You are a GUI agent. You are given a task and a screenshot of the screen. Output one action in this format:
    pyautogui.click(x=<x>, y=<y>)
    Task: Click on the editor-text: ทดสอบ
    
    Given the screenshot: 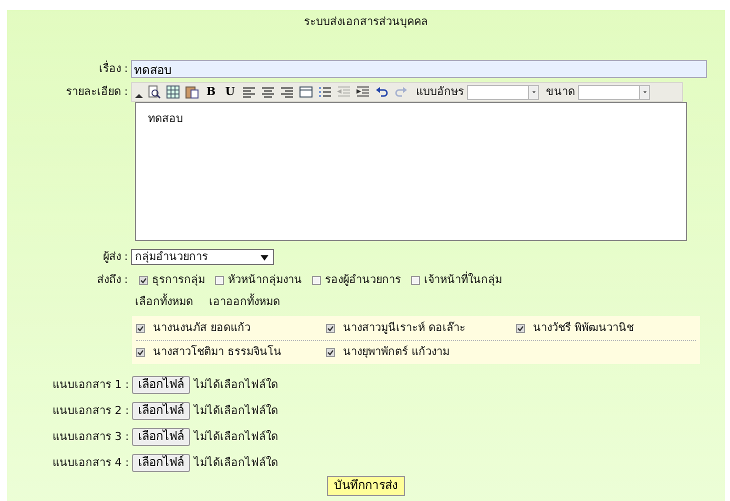 What is the action you would take?
    pyautogui.click(x=166, y=119)
    